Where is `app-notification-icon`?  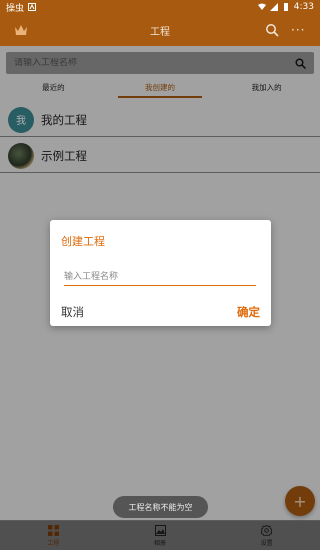 app-notification-icon is located at coordinates (32, 7).